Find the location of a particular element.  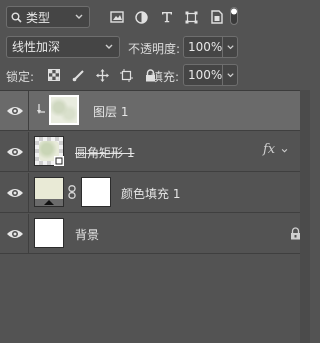

adjustment-filter-icon is located at coordinates (141, 17).